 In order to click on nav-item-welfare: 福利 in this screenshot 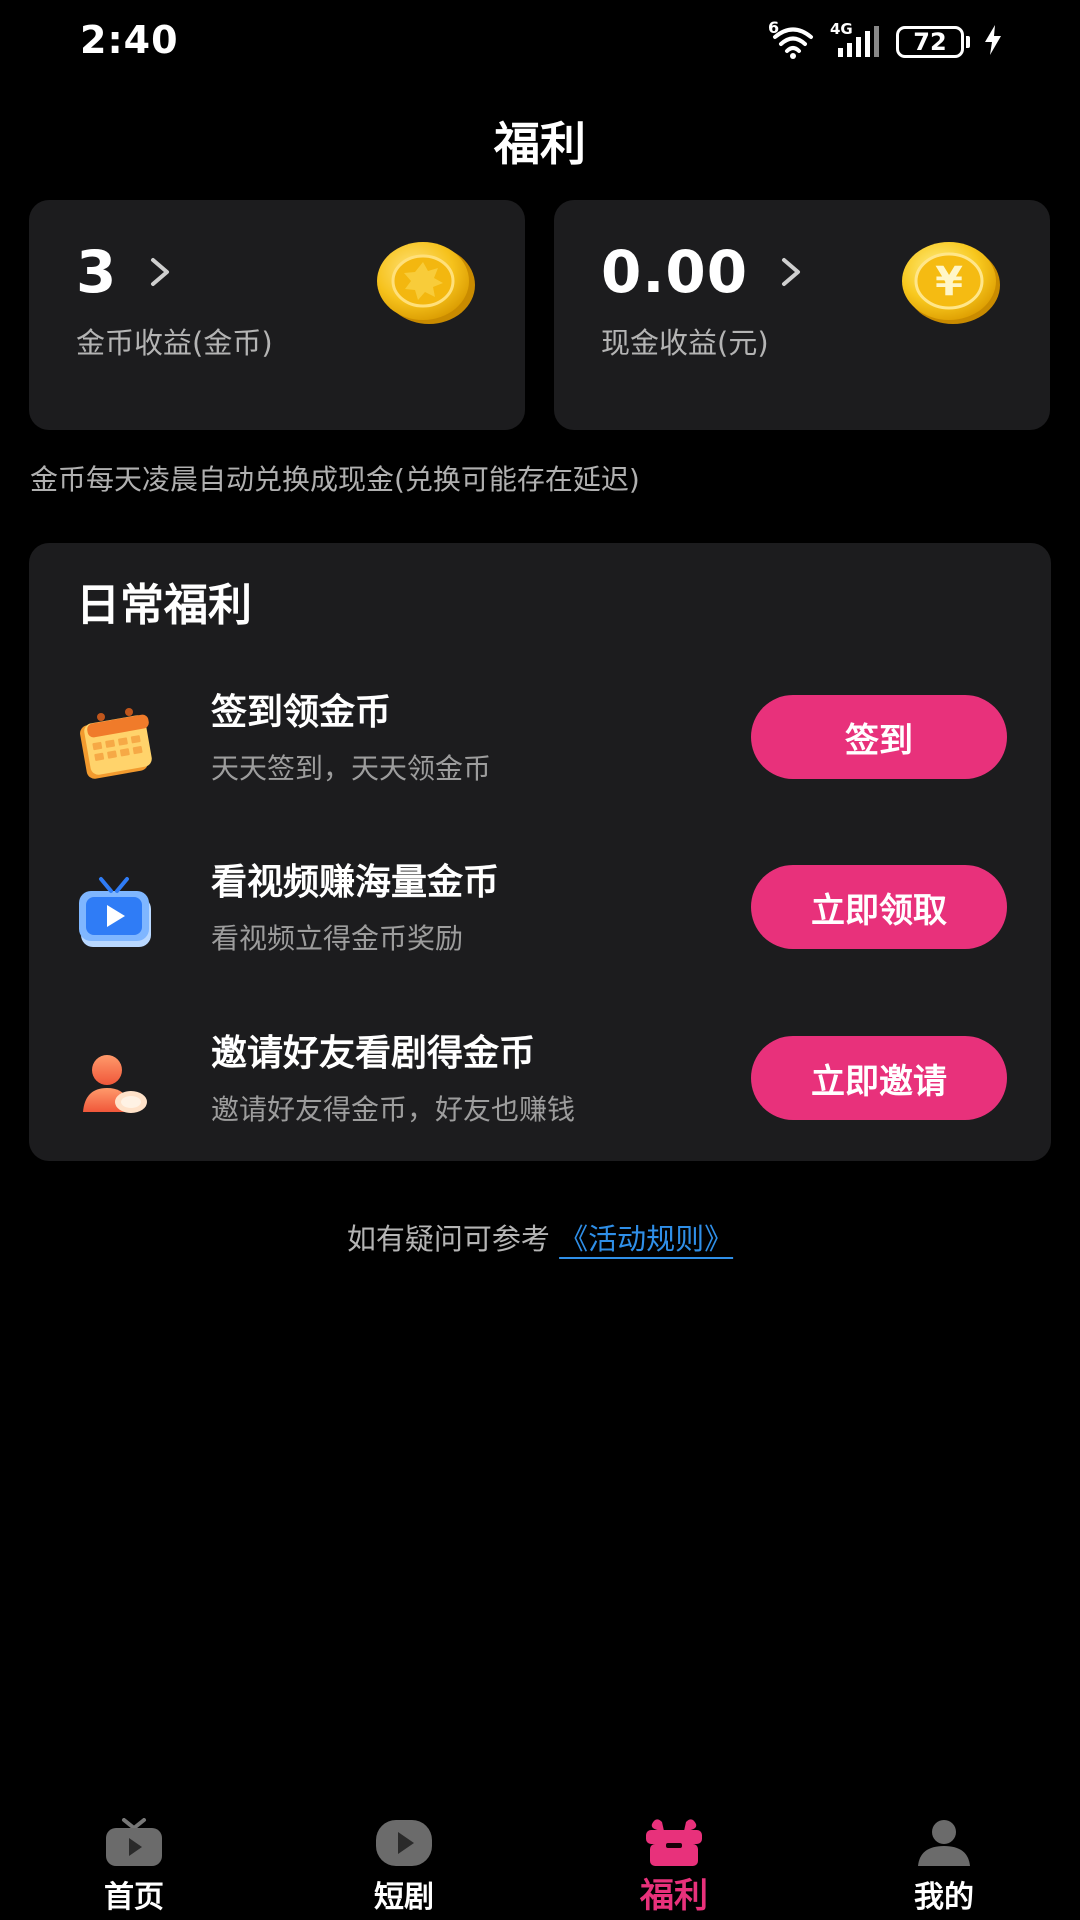, I will do `click(674, 1860)`.